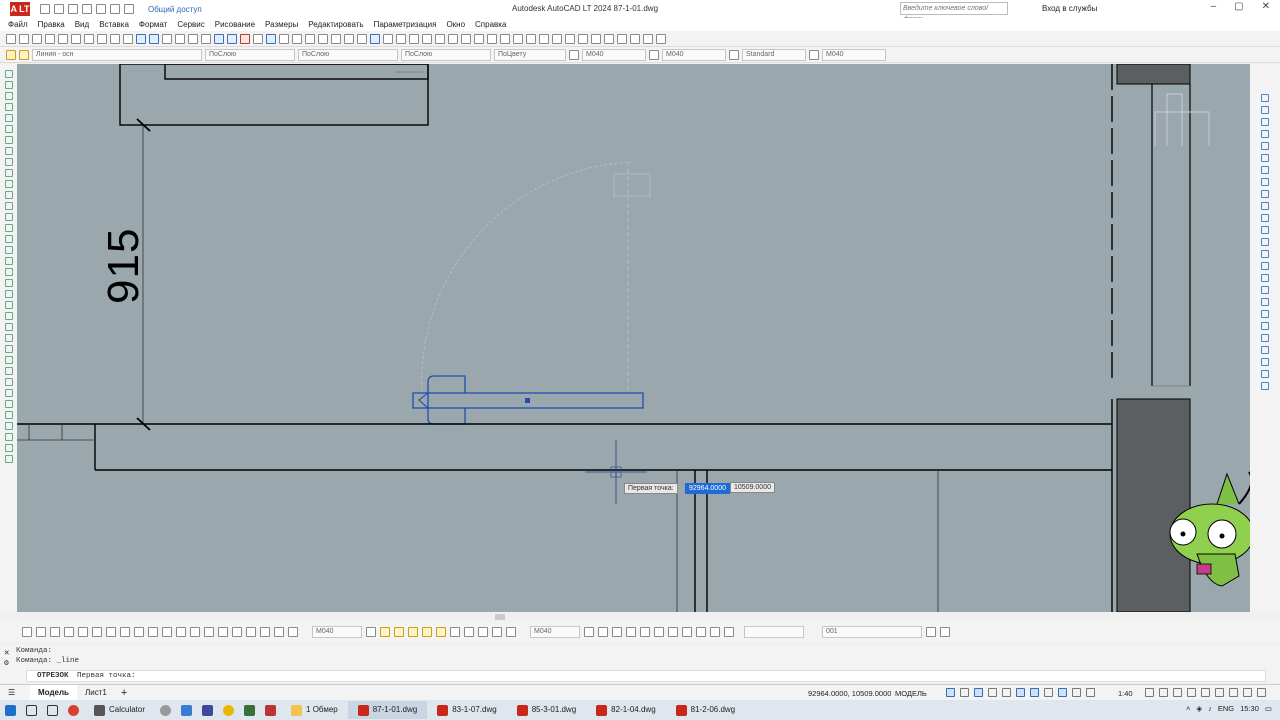 This screenshot has height=720, width=1280. I want to click on region-icon, so click(336, 38).